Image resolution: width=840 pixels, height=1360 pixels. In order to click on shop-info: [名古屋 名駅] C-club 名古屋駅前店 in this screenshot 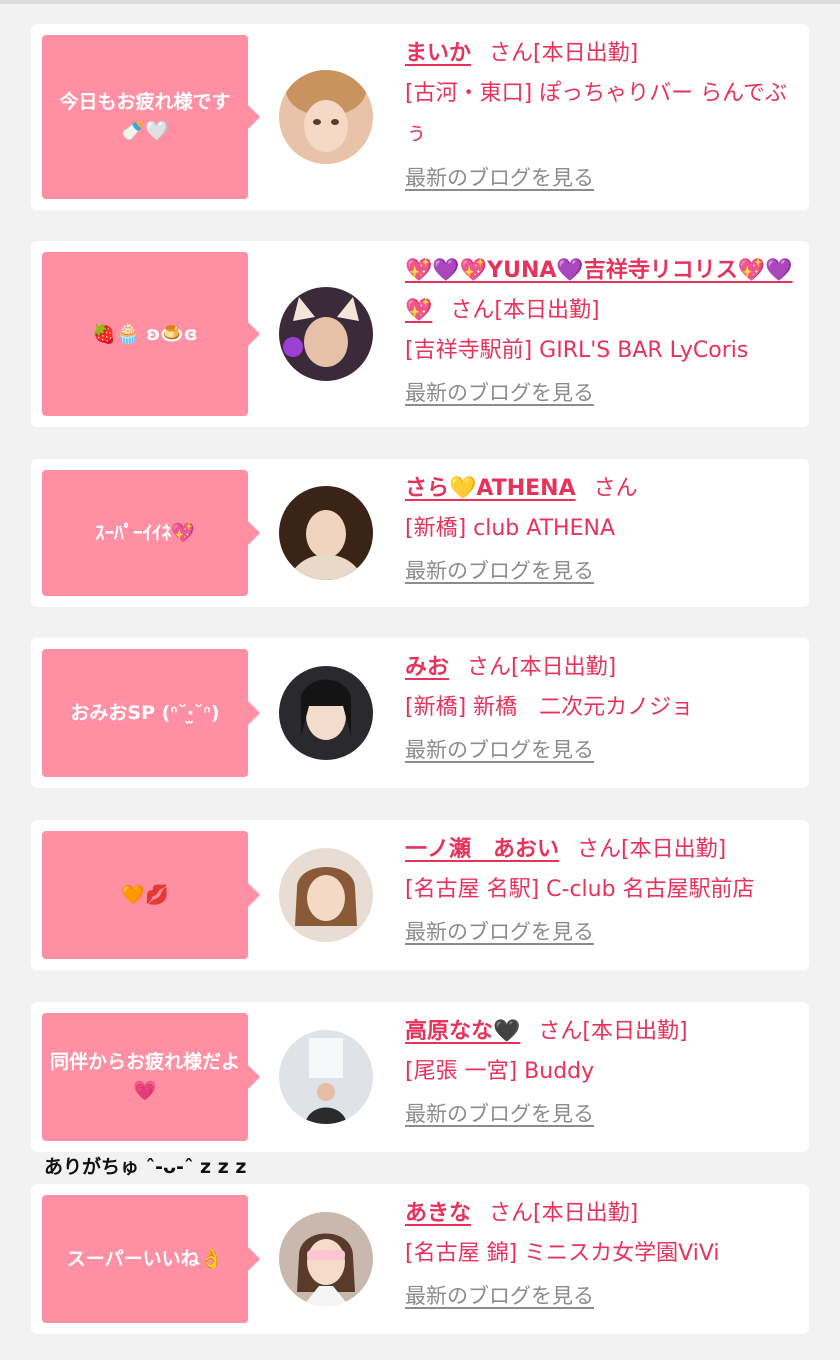, I will do `click(580, 889)`.